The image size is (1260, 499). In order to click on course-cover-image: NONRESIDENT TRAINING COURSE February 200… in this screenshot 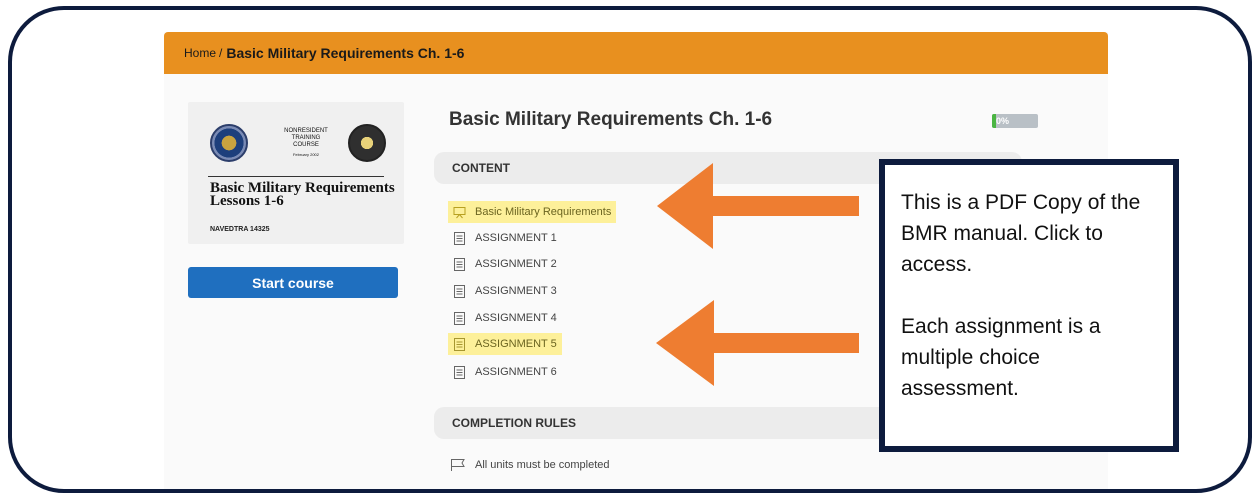, I will do `click(296, 173)`.